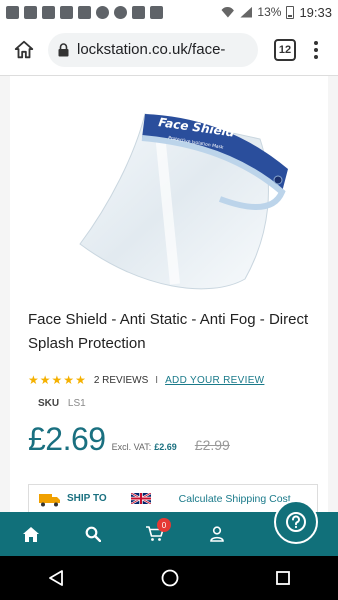  I want to click on sync-icon, so click(120, 12).